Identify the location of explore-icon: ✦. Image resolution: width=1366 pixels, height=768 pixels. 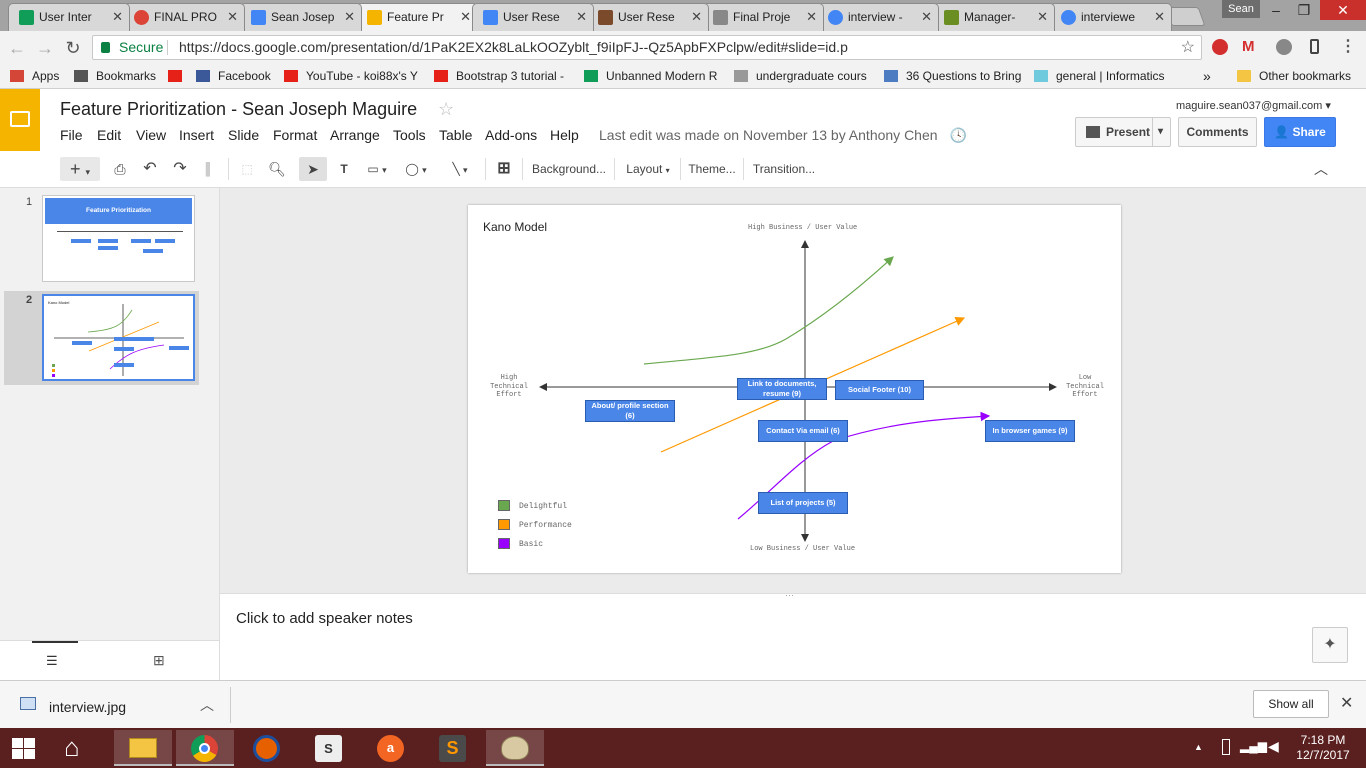
(1330, 645).